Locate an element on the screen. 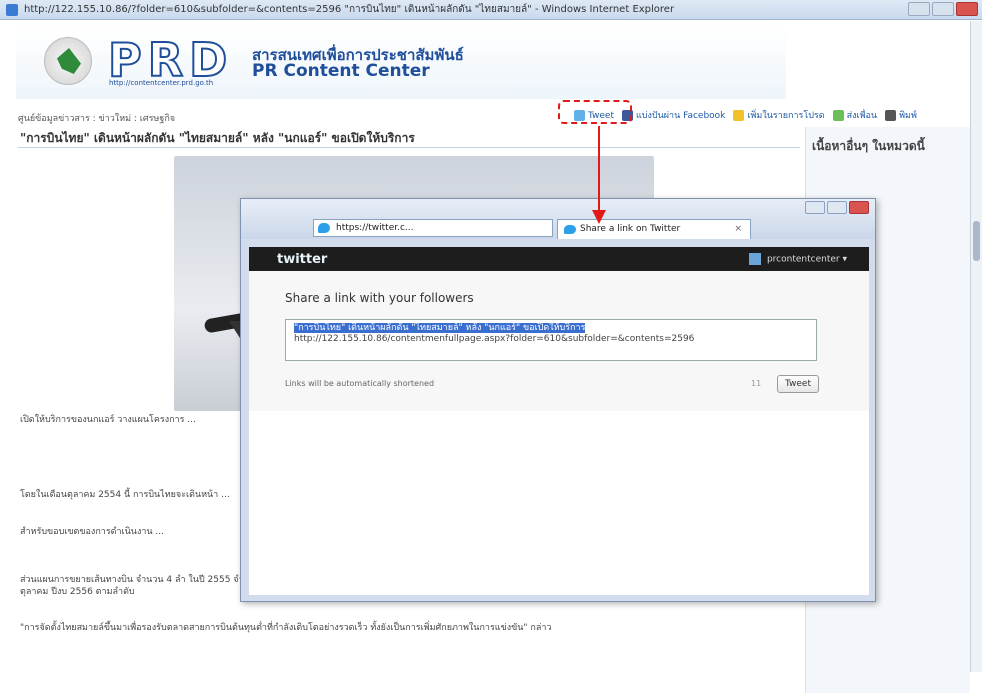 Image resolution: width=982 pixels, height=693 pixels. send-link: ส่งเพื่อน is located at coordinates (854, 115).